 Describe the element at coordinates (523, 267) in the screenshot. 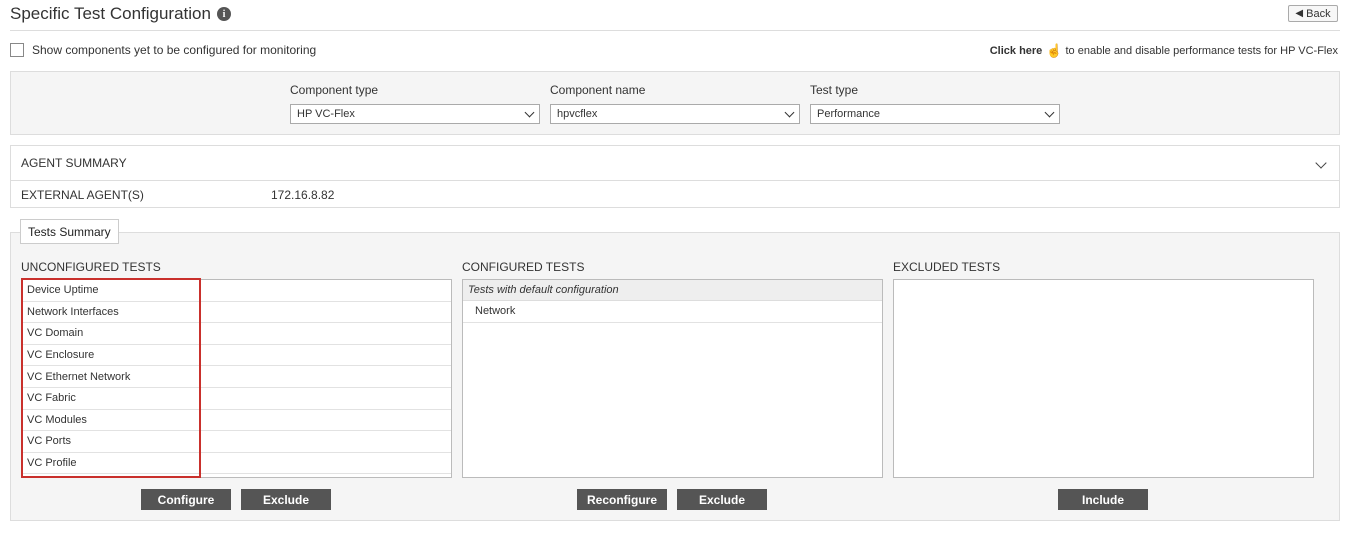

I see `configured-tests-title: CONFIGURED TESTS` at that location.